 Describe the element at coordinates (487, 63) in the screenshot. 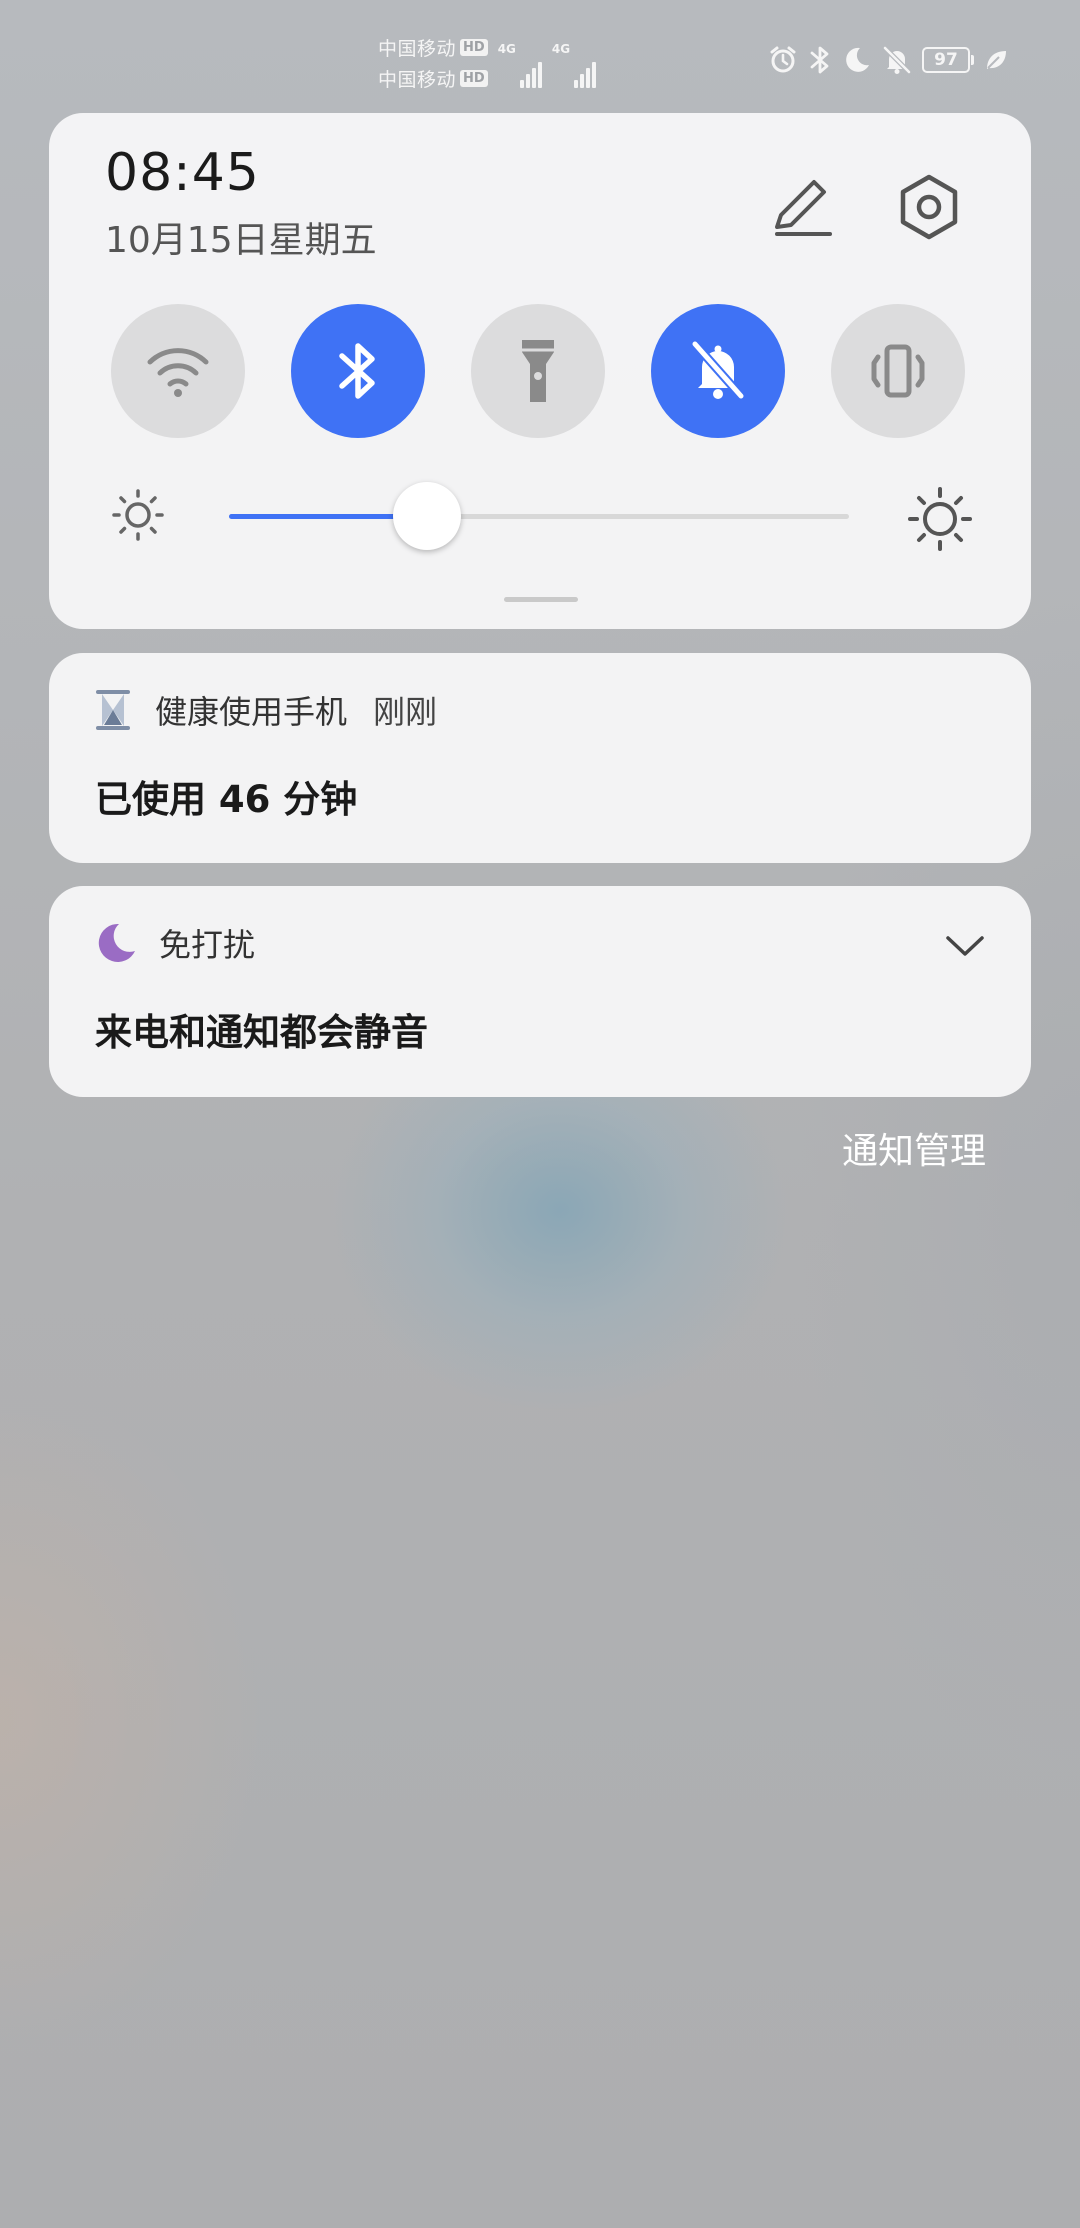

I see `carrier-info: 中国移动 HD 中国移动 HD 4G 4G` at that location.